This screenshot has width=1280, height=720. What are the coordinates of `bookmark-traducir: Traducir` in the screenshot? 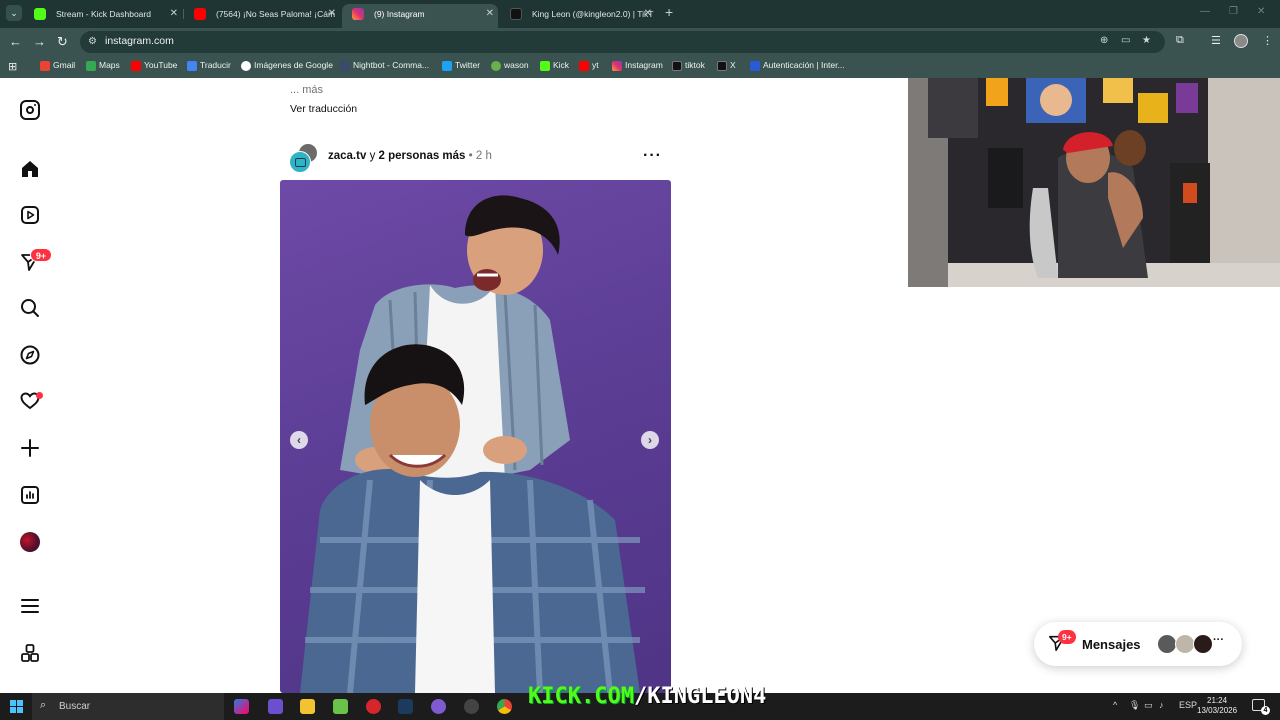 It's located at (209, 65).